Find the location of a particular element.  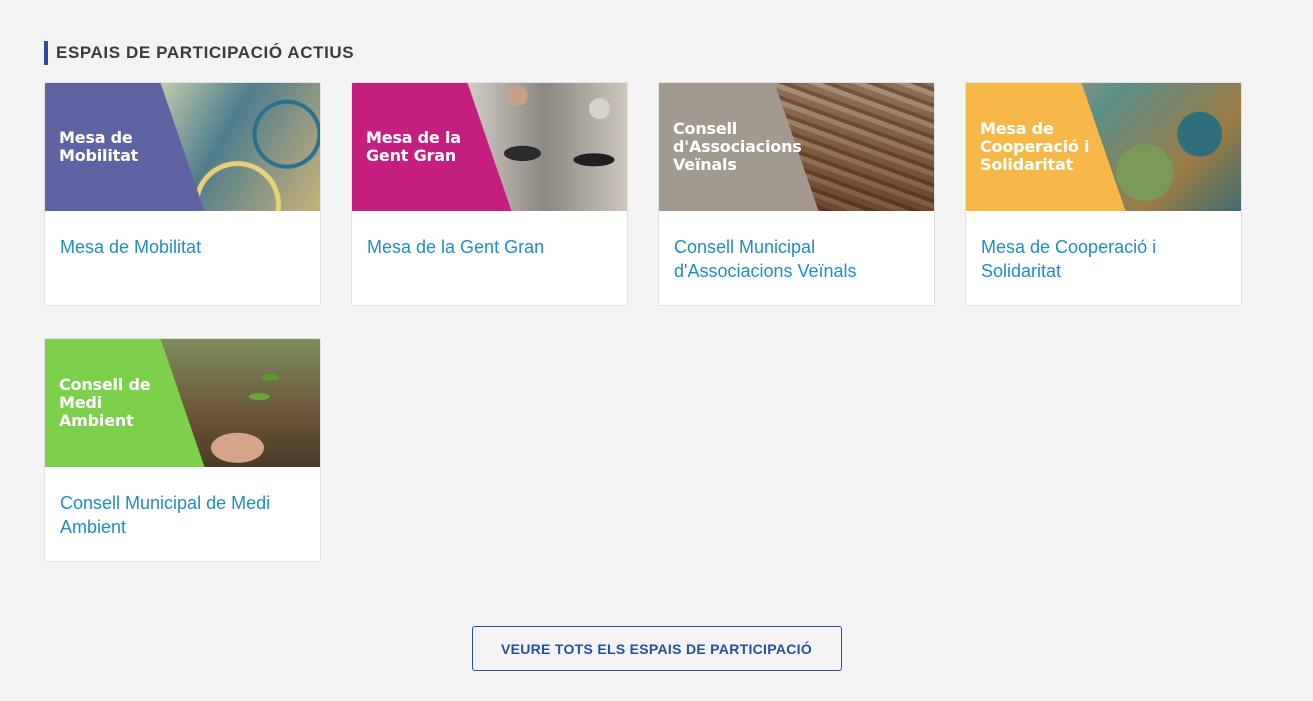

card-banner-text: Mesa de Mobilitat is located at coordinates (99, 146).